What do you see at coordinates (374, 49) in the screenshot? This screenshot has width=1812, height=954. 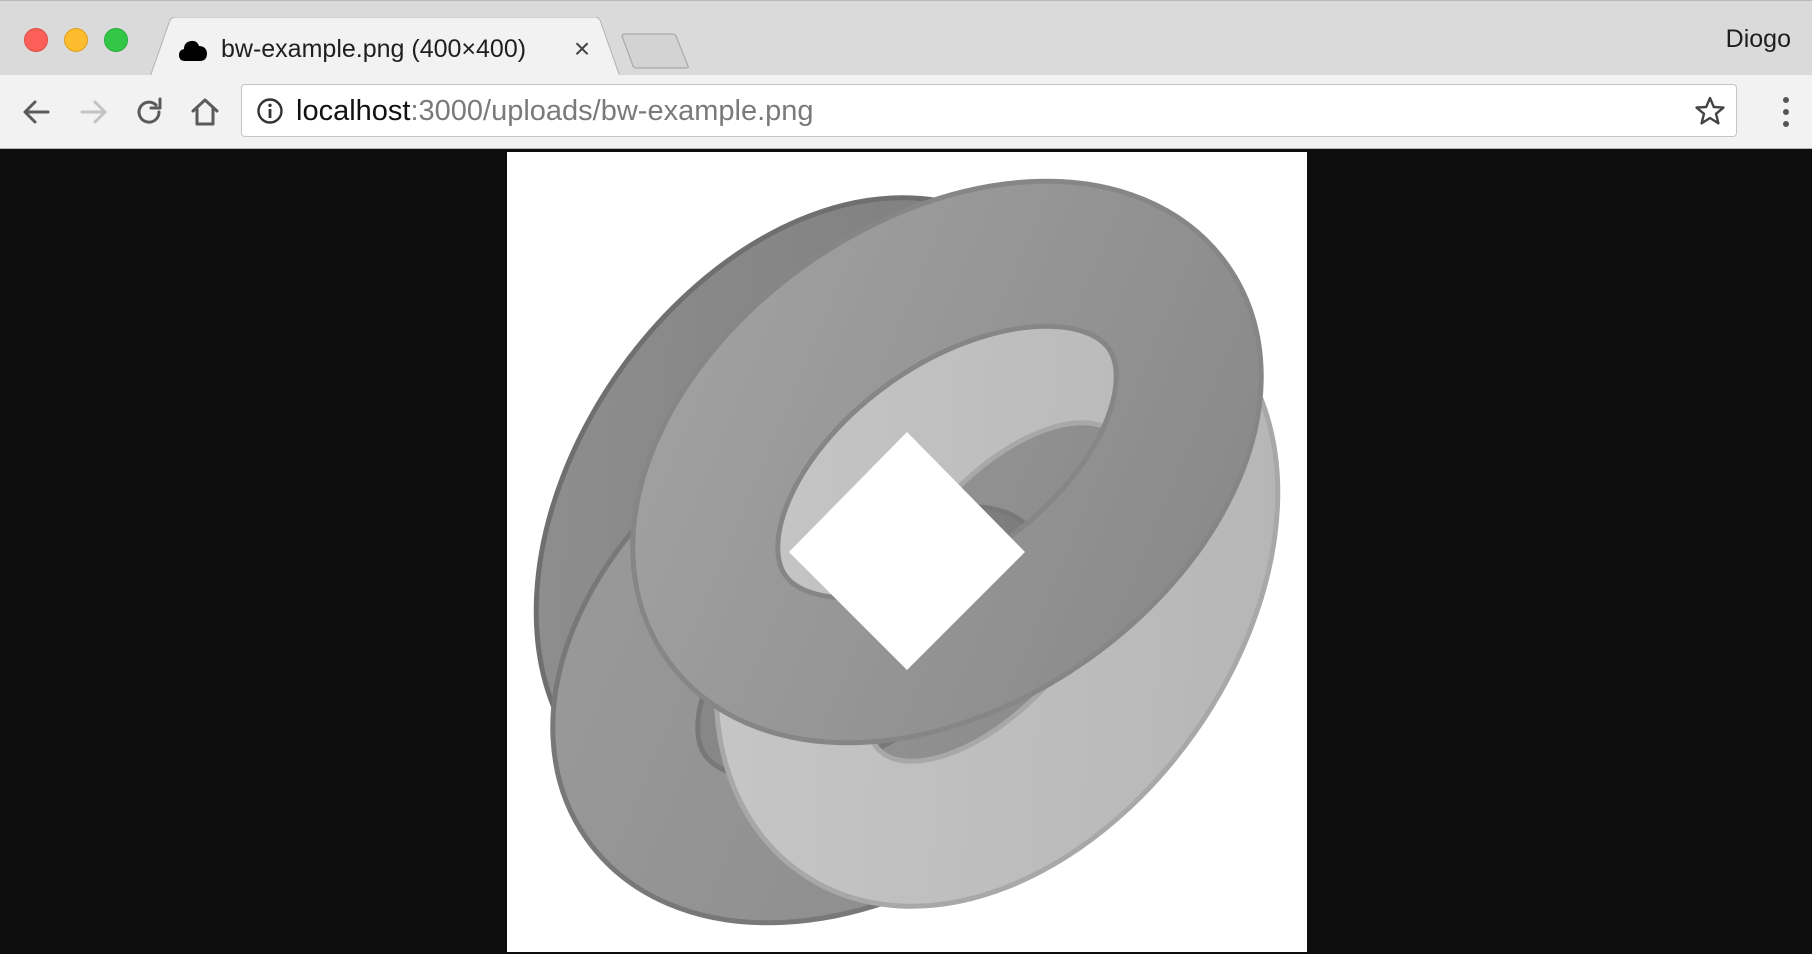 I see `tab-title: bw-example.png (400×400)` at bounding box center [374, 49].